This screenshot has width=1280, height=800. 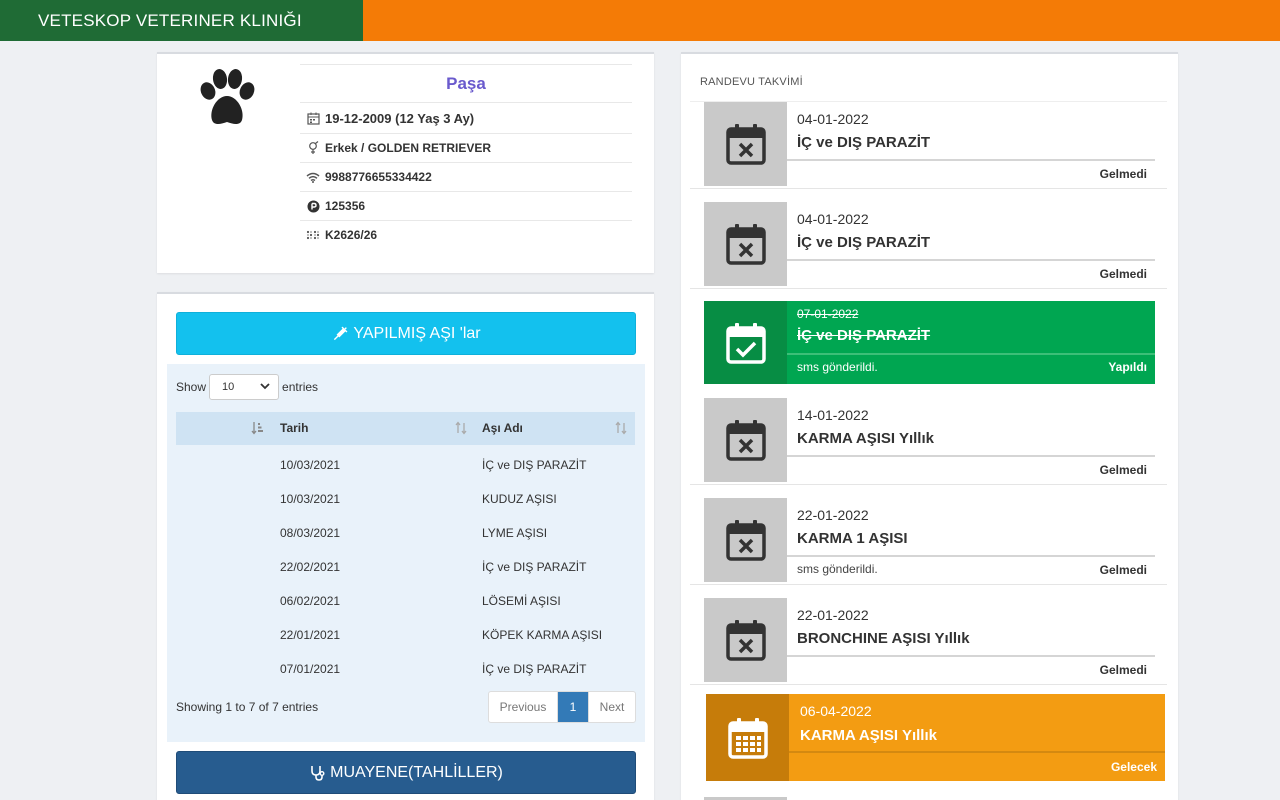 What do you see at coordinates (405, 498) in the screenshot?
I see `table-row: 10/03/2021 KUDUZ AŞISI` at bounding box center [405, 498].